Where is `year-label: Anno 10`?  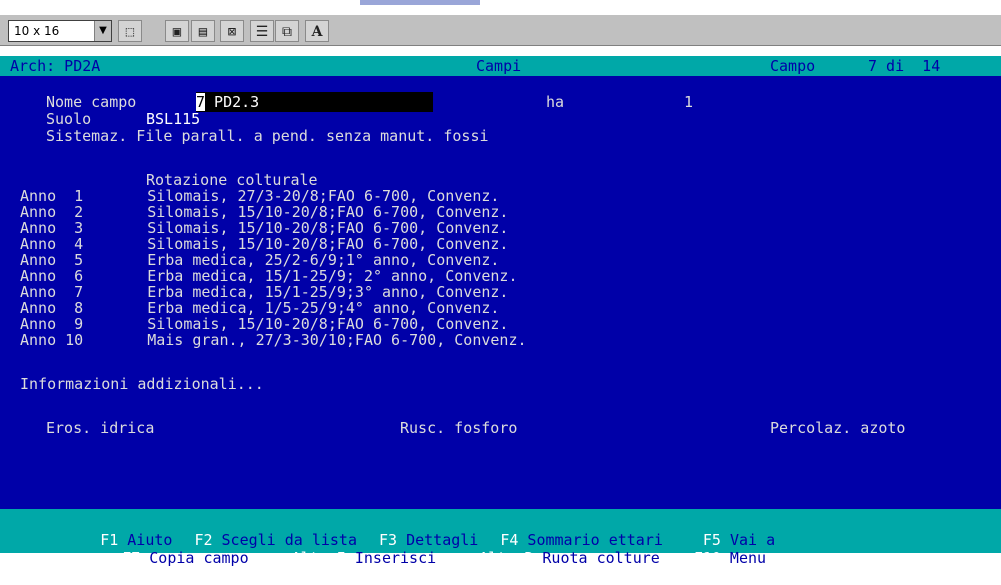 year-label: Anno 10 is located at coordinates (52, 340).